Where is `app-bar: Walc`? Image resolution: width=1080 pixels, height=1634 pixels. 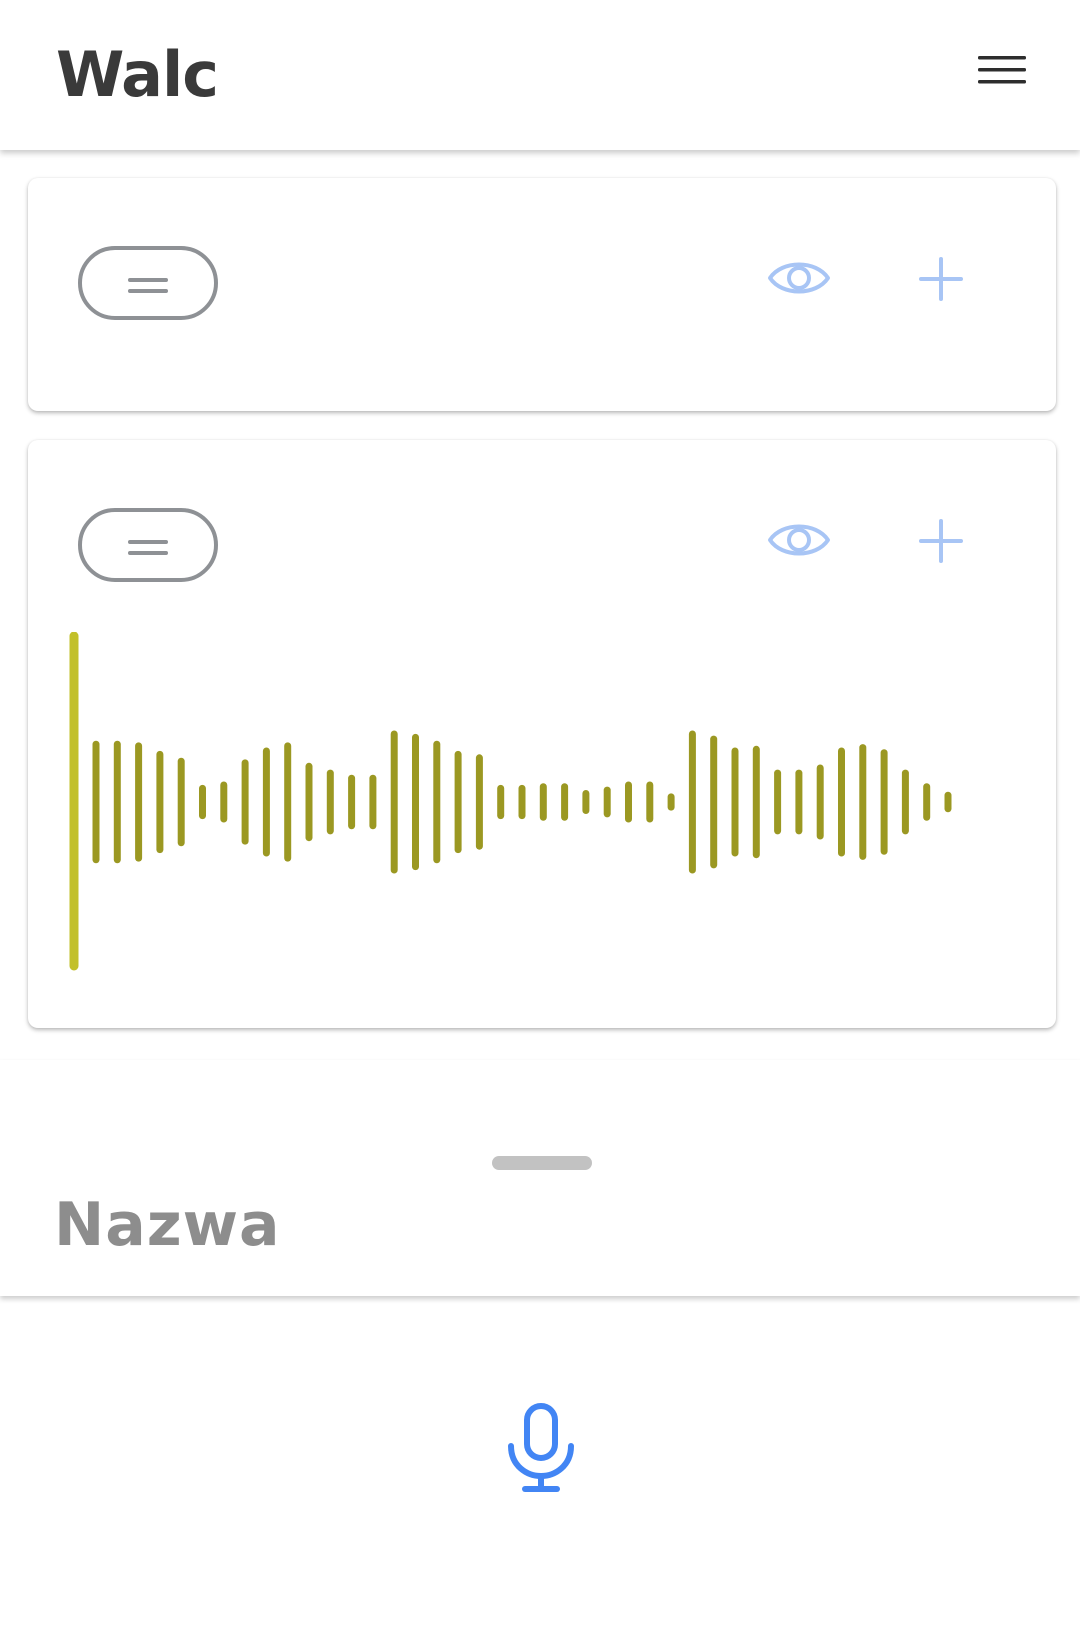 app-bar: Walc is located at coordinates (540, 75).